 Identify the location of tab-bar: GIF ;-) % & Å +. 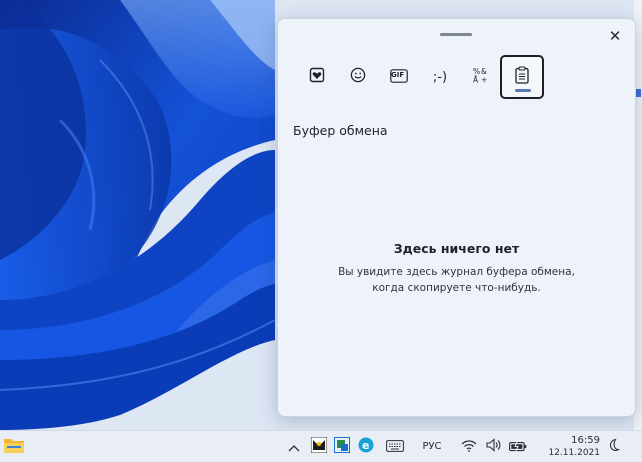
(419, 77).